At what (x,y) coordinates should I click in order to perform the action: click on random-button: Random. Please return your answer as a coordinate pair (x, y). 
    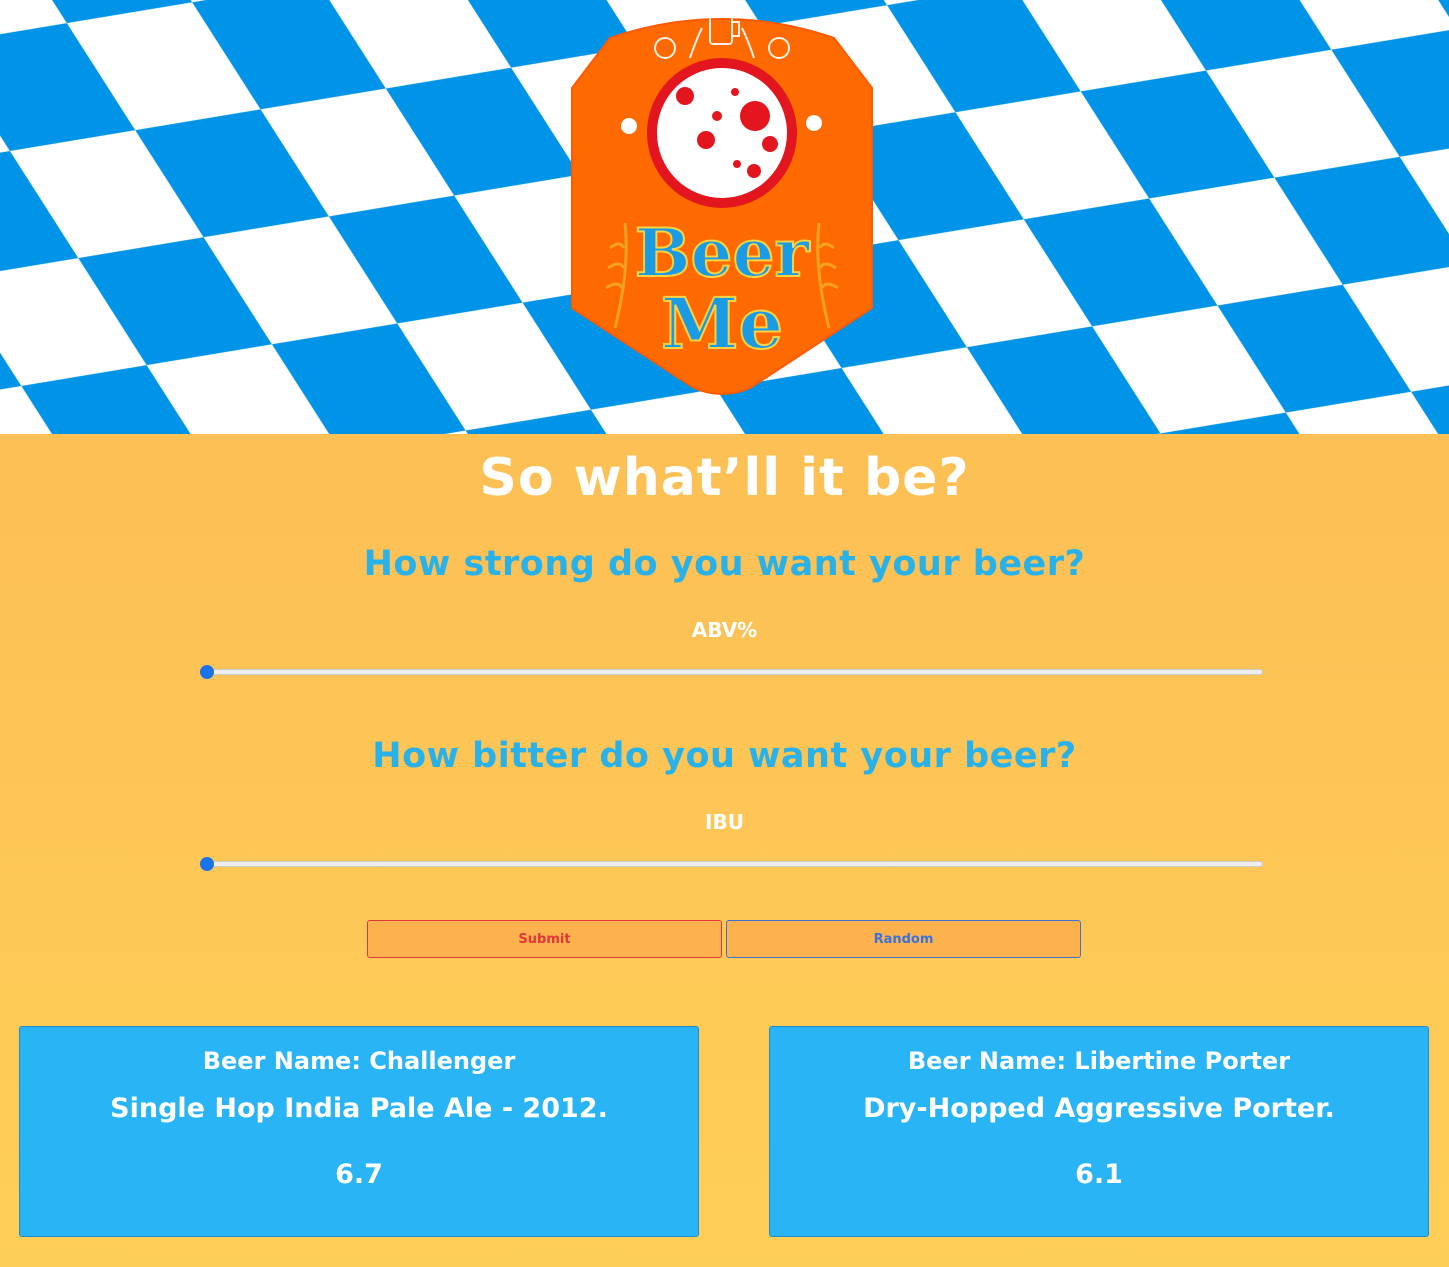
    Looking at the image, I should click on (903, 939).